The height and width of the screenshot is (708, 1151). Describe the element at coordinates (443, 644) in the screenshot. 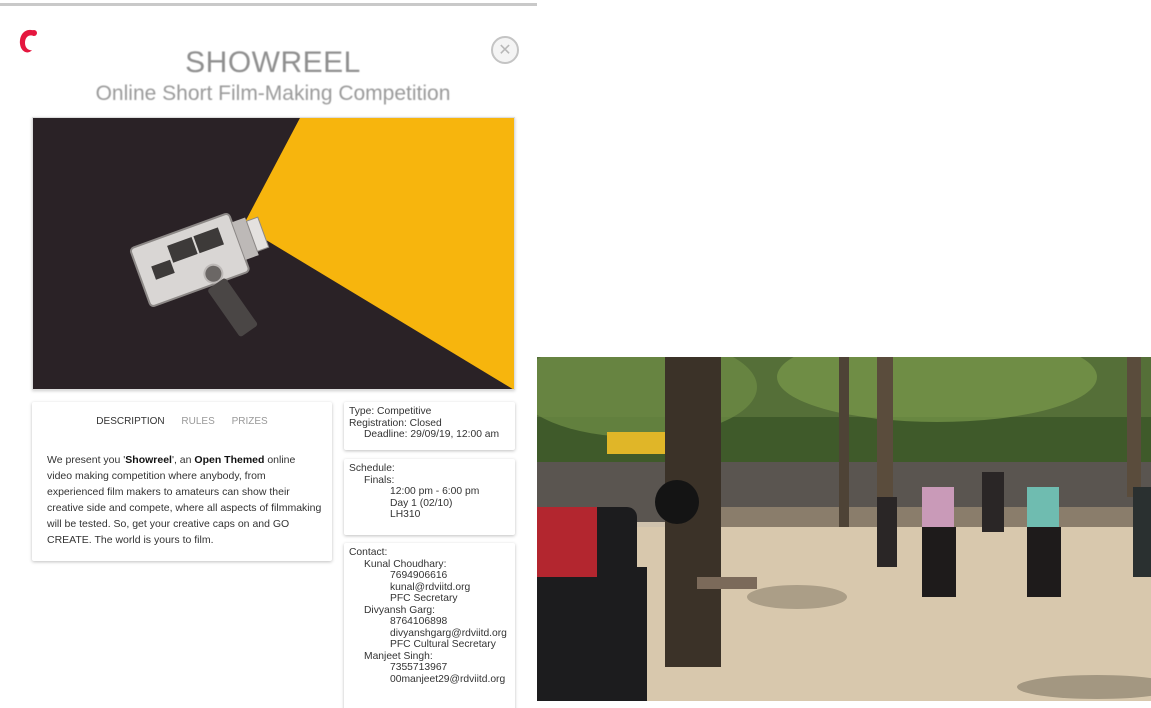

I see `contact-role: PFC Cultural Secretary` at that location.